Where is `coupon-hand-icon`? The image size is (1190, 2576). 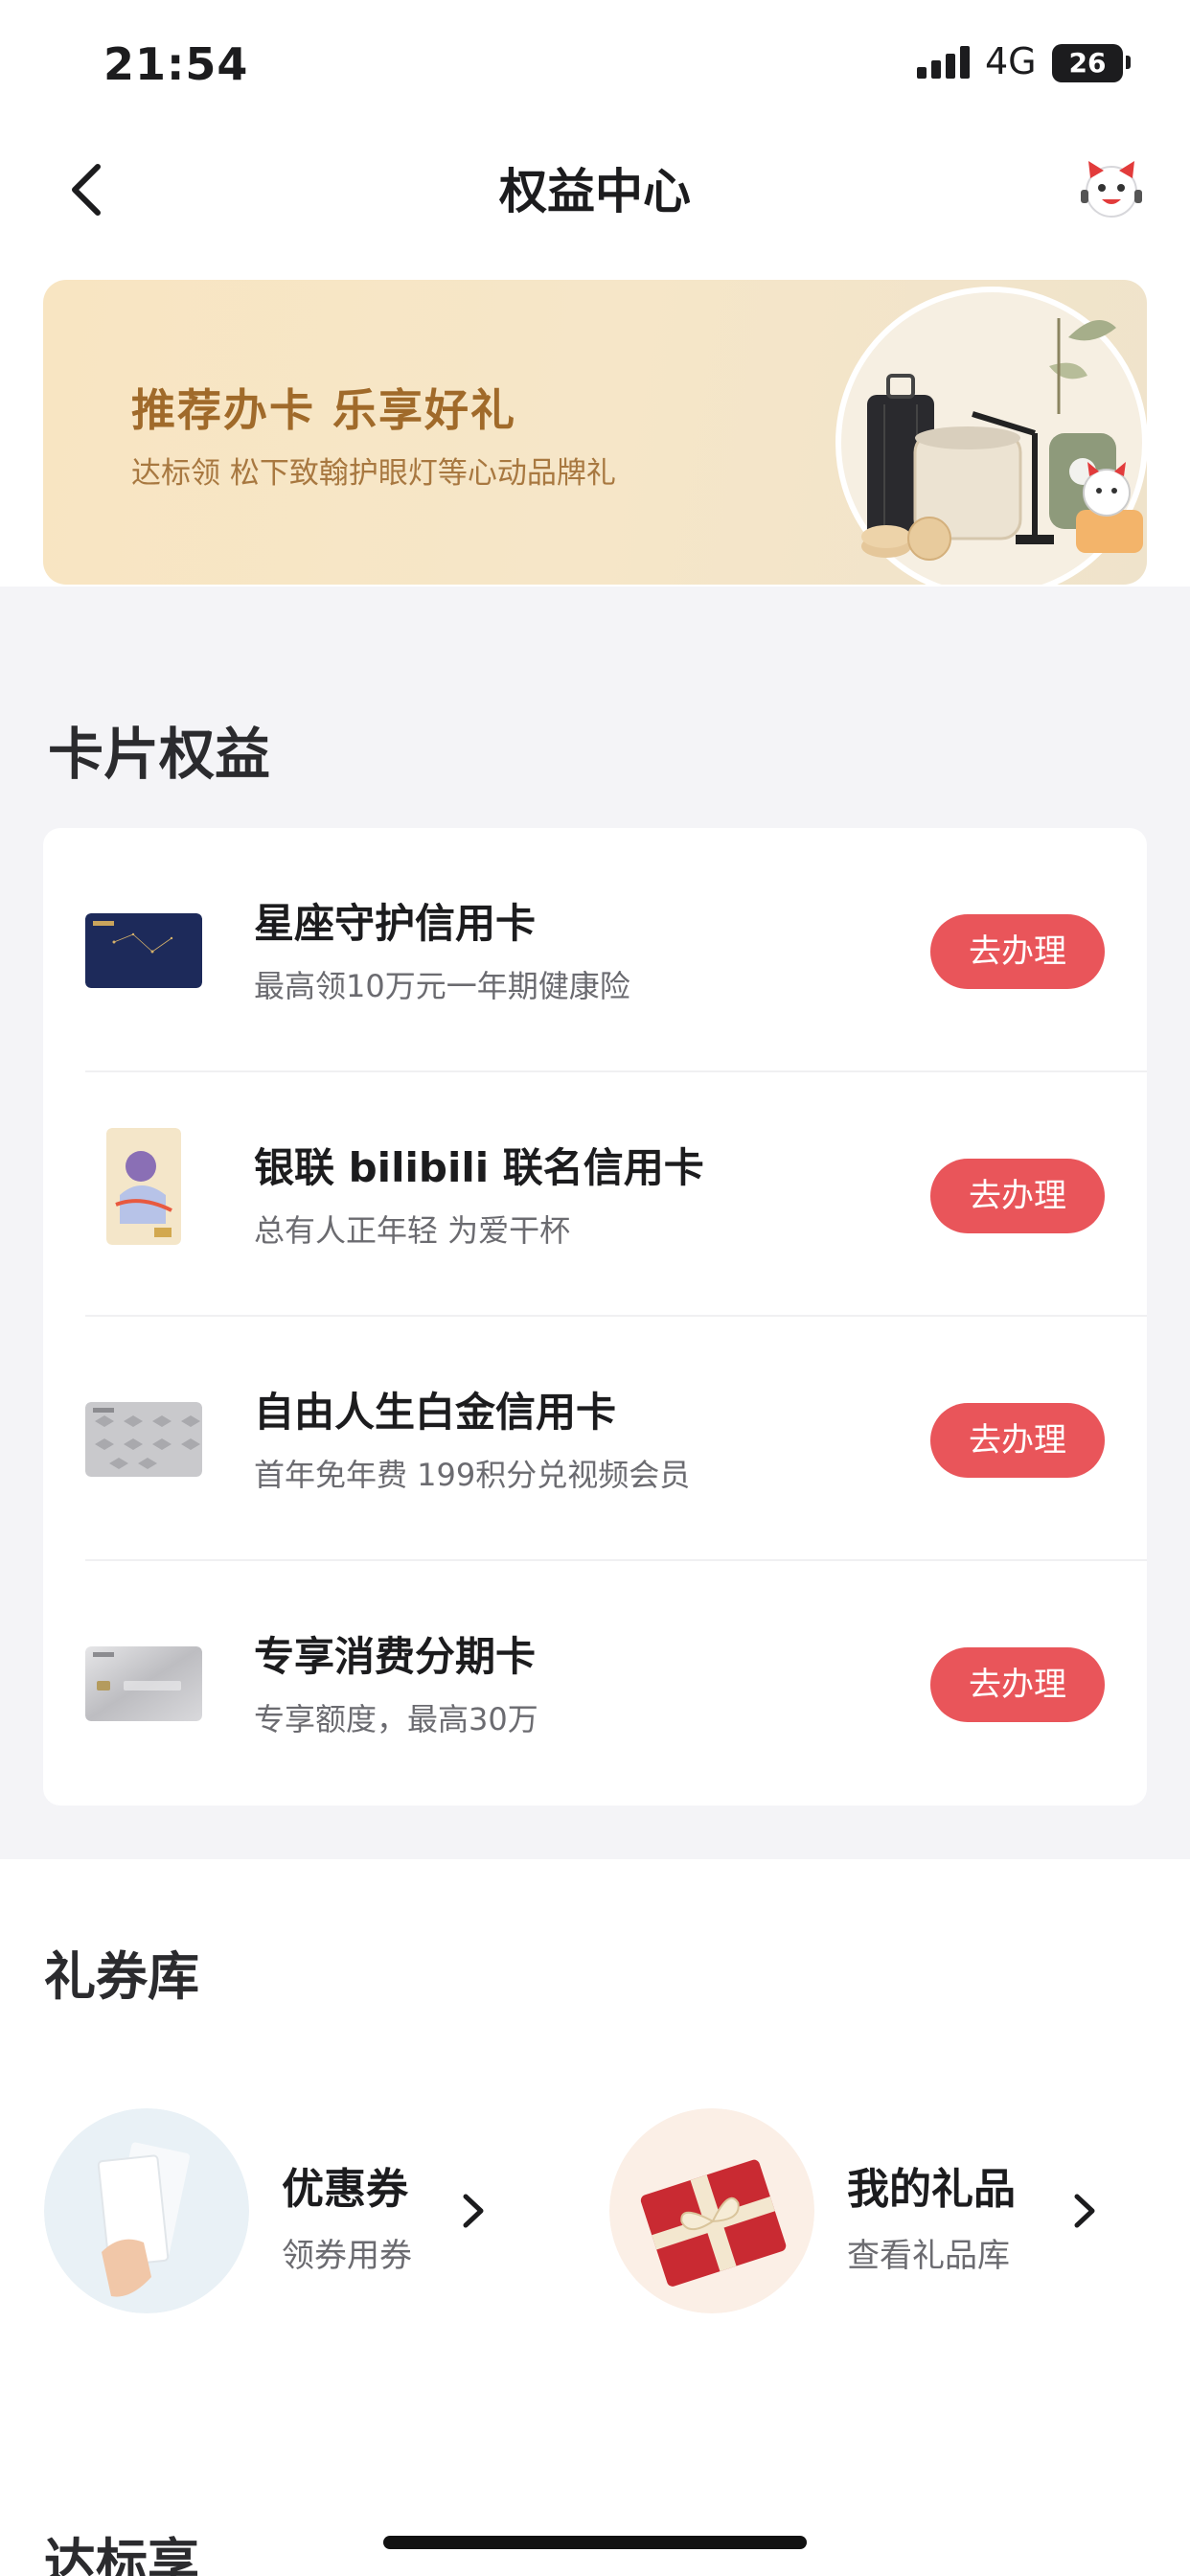 coupon-hand-icon is located at coordinates (147, 2210).